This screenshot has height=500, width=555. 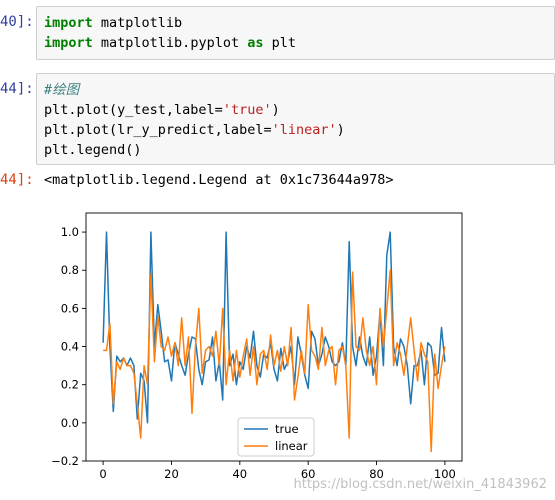 I want to click on y-tick-label: 0.8, so click(x=70, y=270).